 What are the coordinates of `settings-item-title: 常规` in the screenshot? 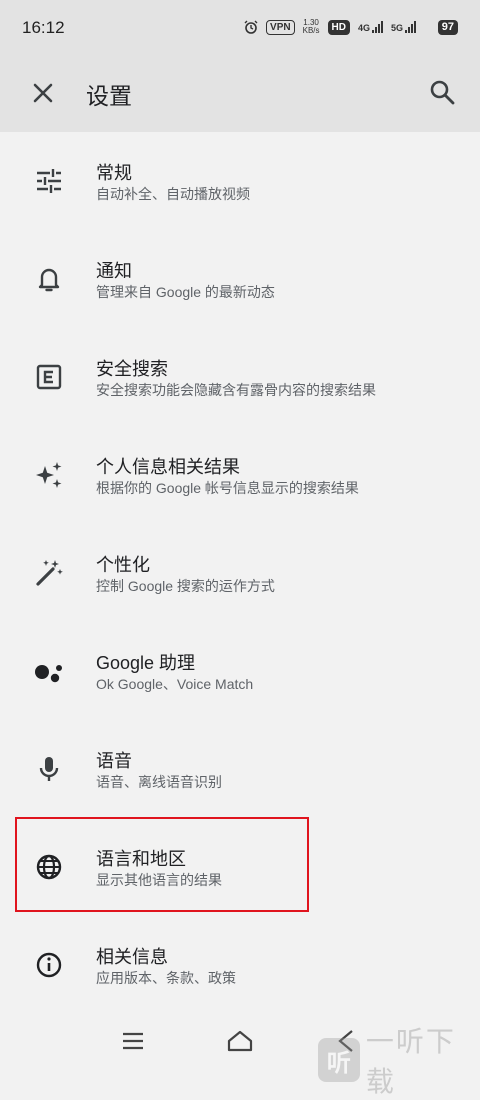 It's located at (114, 173).